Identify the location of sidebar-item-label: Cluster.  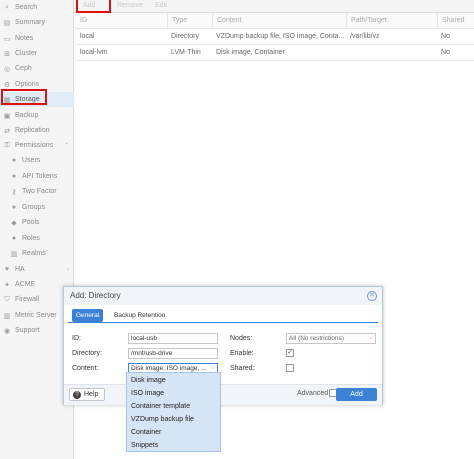
(26, 53).